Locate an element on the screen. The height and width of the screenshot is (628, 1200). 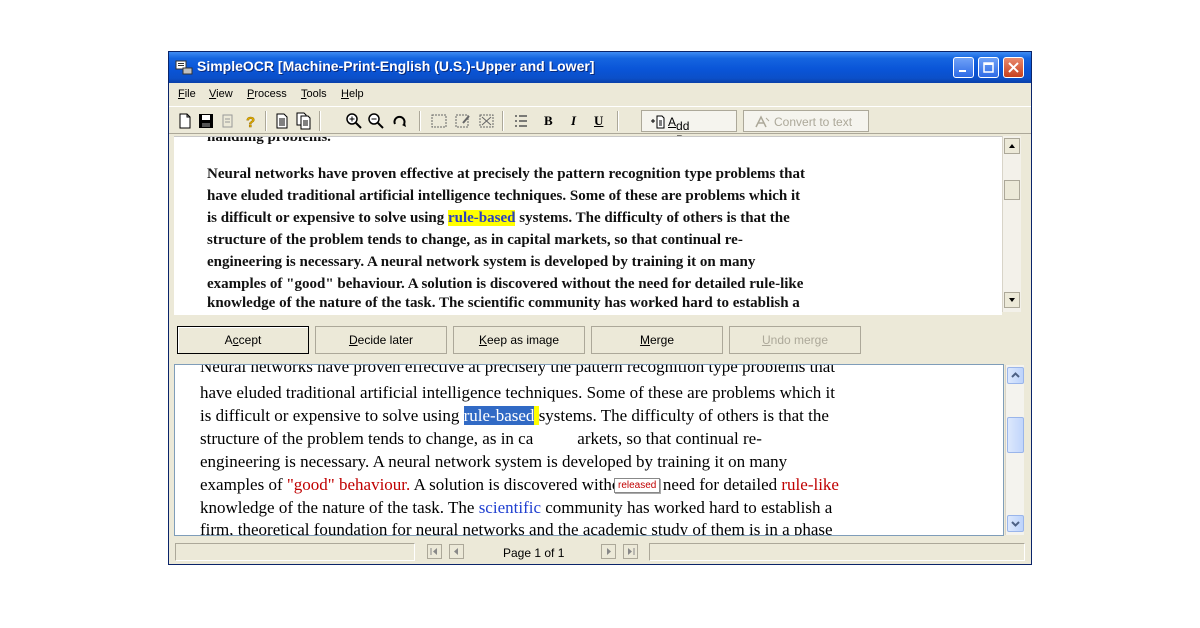
merge-button: Merge is located at coordinates (657, 340).